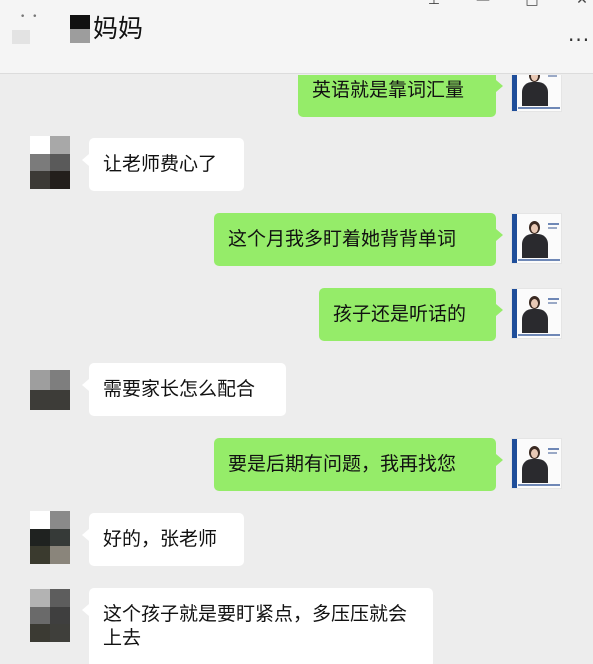  I want to click on chat-title: 妈妈, so click(118, 28).